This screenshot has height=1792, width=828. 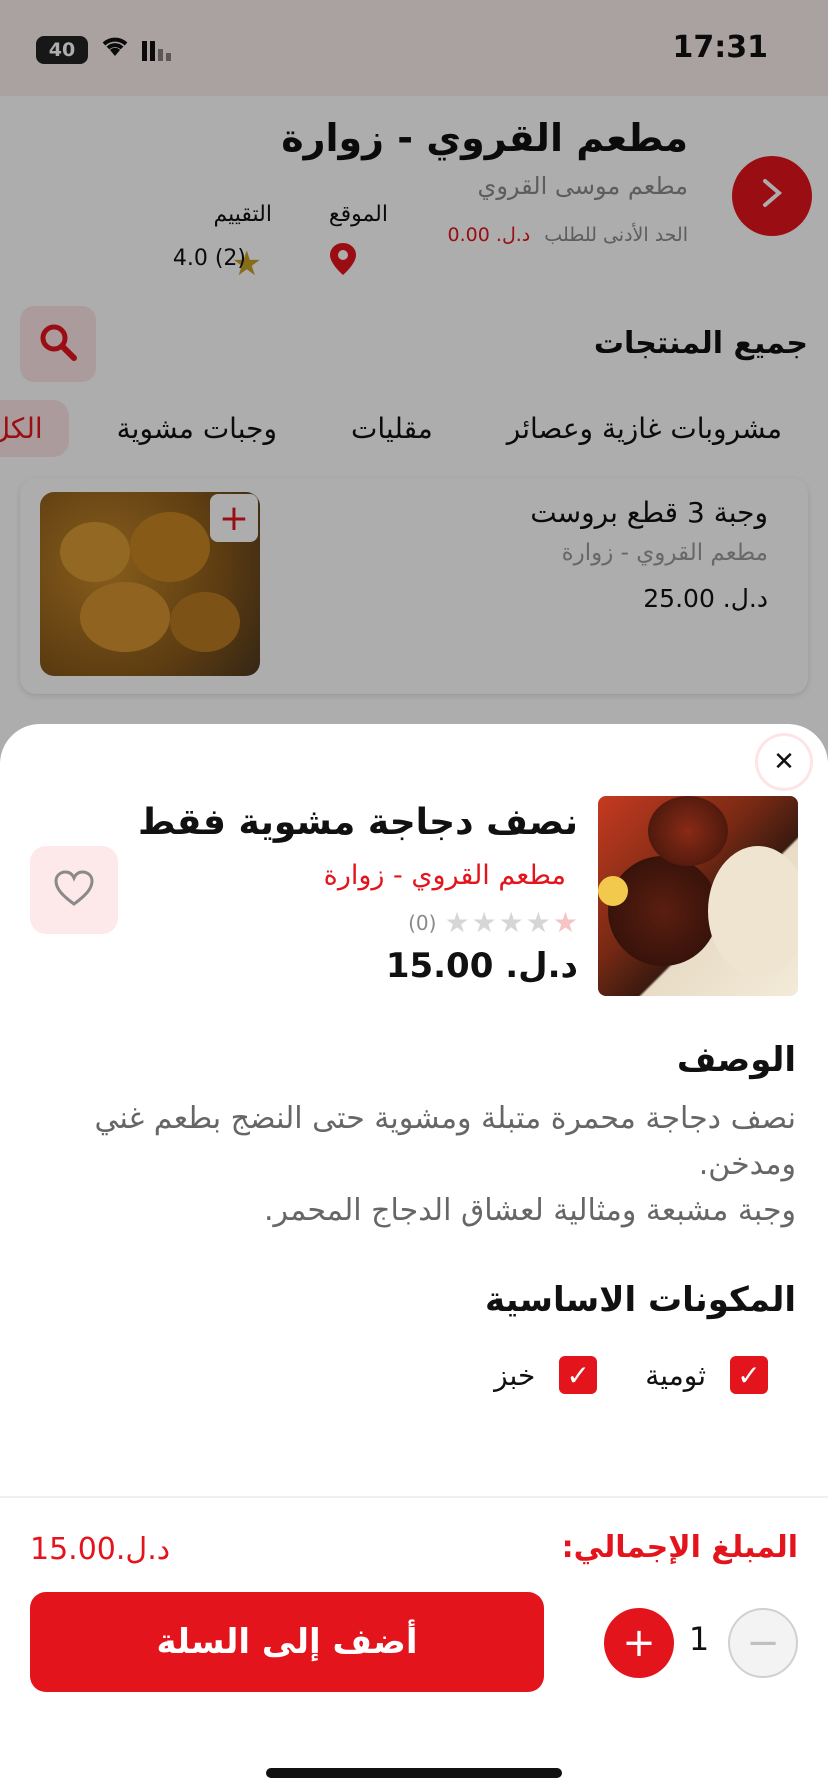 I want to click on product-restaurant: مطعم القروي - زوارة, so click(x=445, y=875).